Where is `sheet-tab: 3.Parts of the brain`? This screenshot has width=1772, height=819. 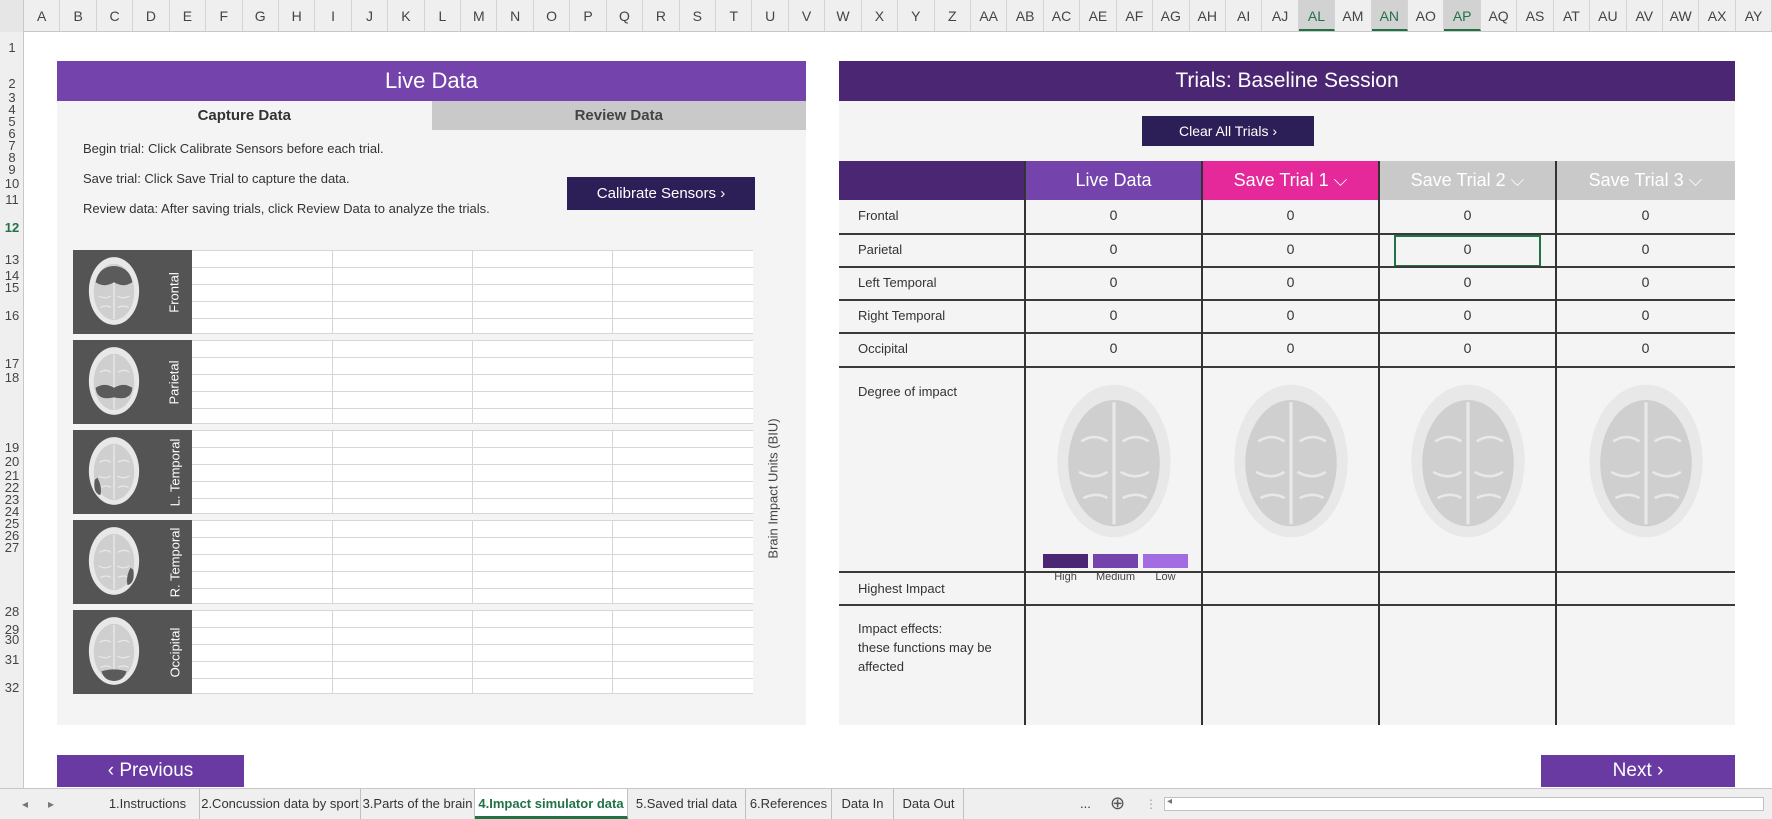
sheet-tab: 3.Parts of the brain is located at coordinates (418, 804).